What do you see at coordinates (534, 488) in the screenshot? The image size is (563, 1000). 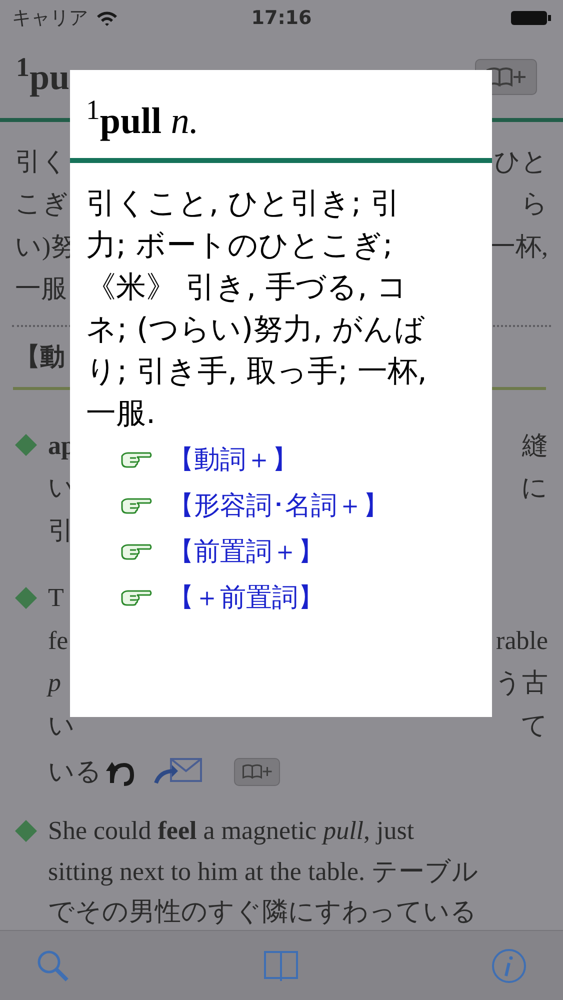 I see `example-text: に` at bounding box center [534, 488].